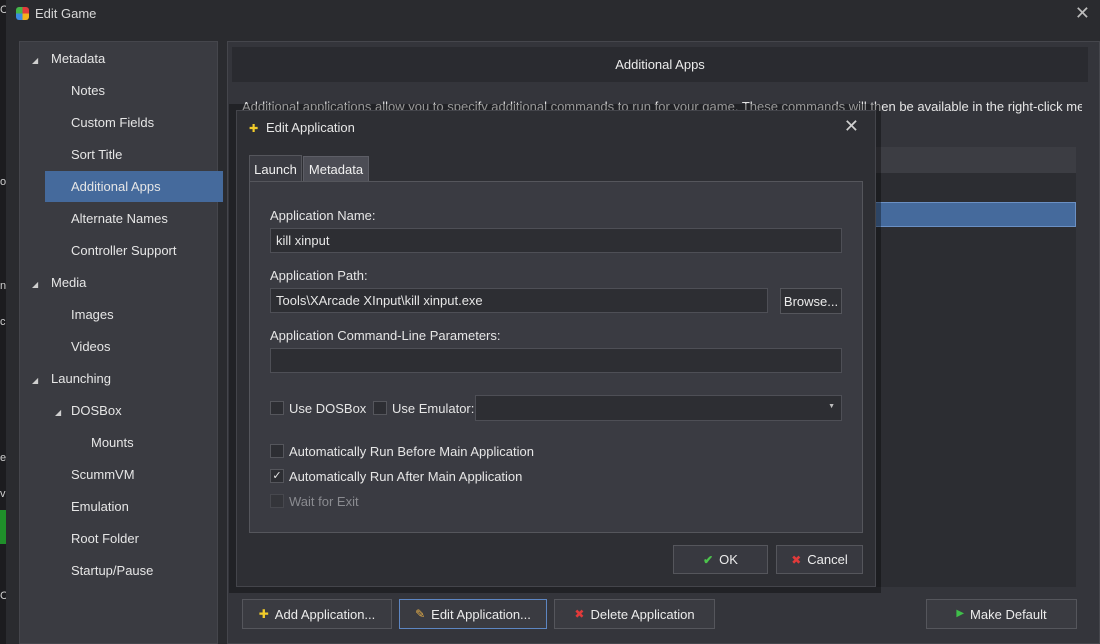  Describe the element at coordinates (975, 160) in the screenshot. I see `apps-list-header` at that location.